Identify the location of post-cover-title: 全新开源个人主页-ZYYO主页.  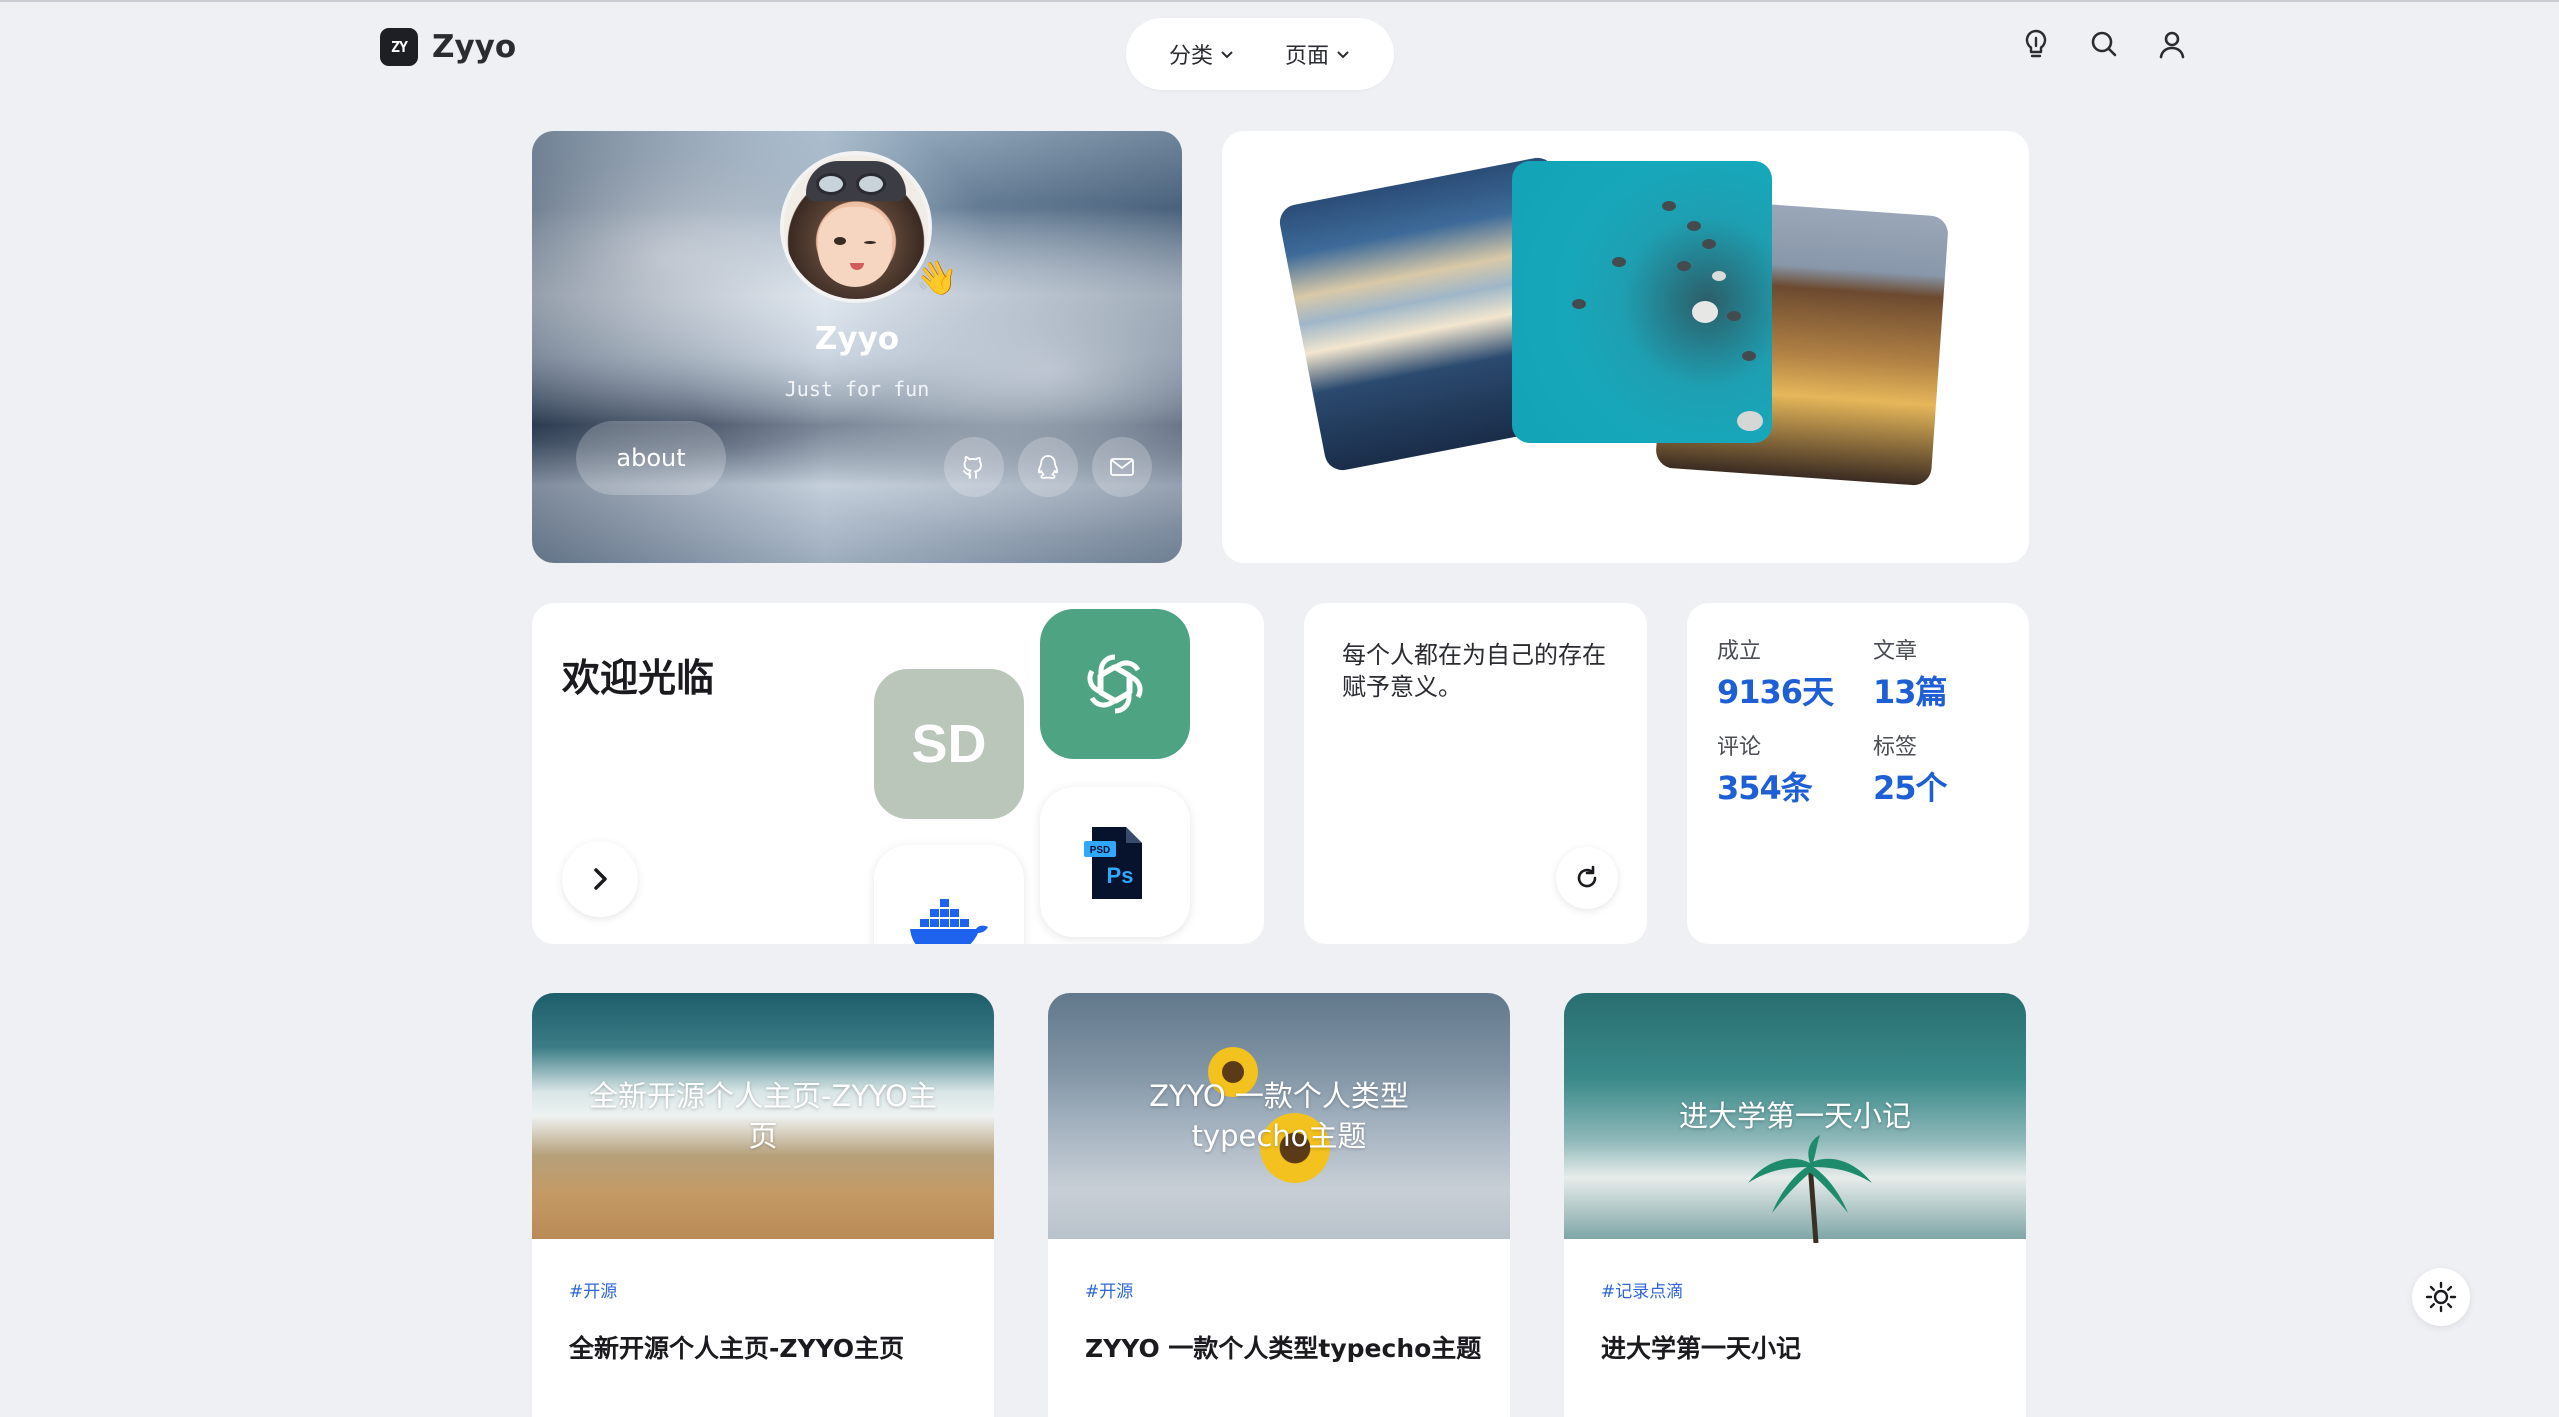
(762, 1116).